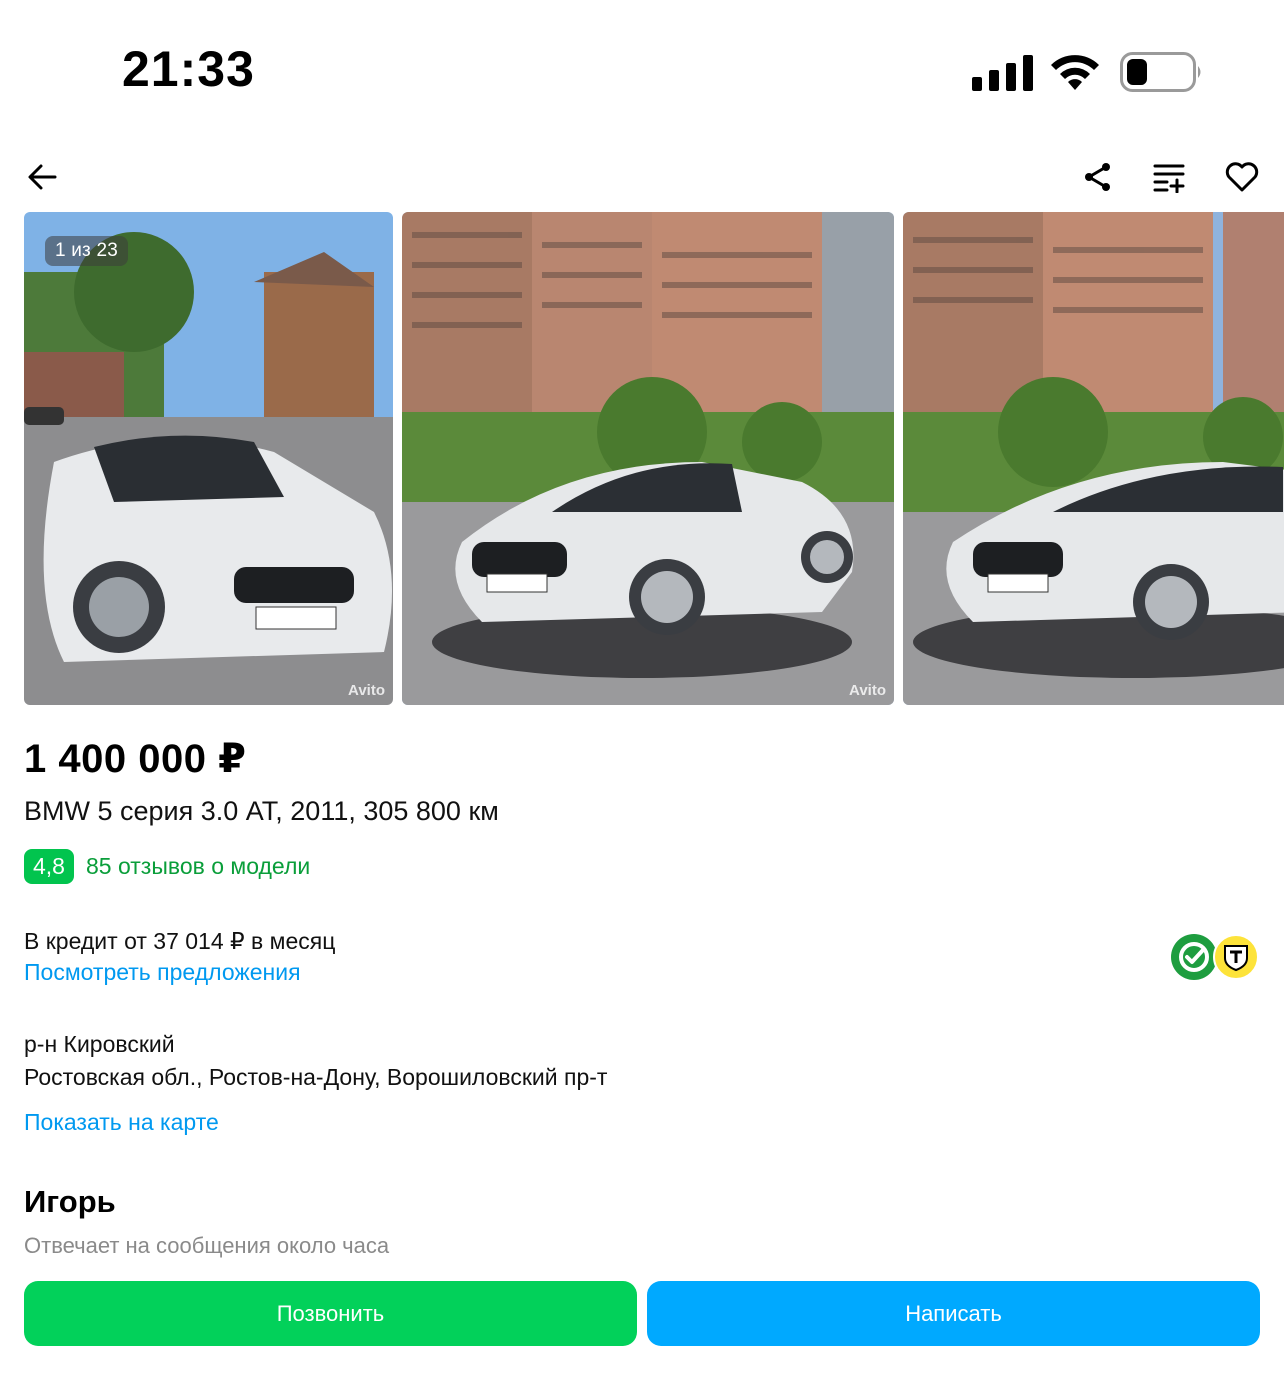  I want to click on seller-reply-time: Отвечает на сообщения около часа, so click(207, 1245).